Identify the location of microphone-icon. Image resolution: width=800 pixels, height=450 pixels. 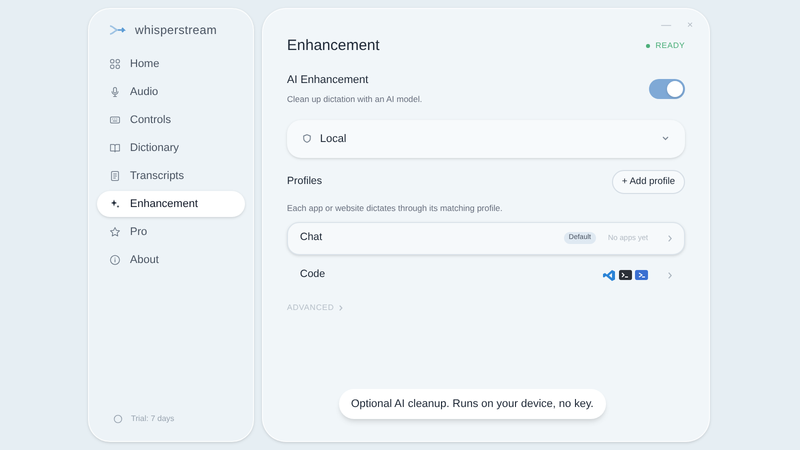
(115, 92).